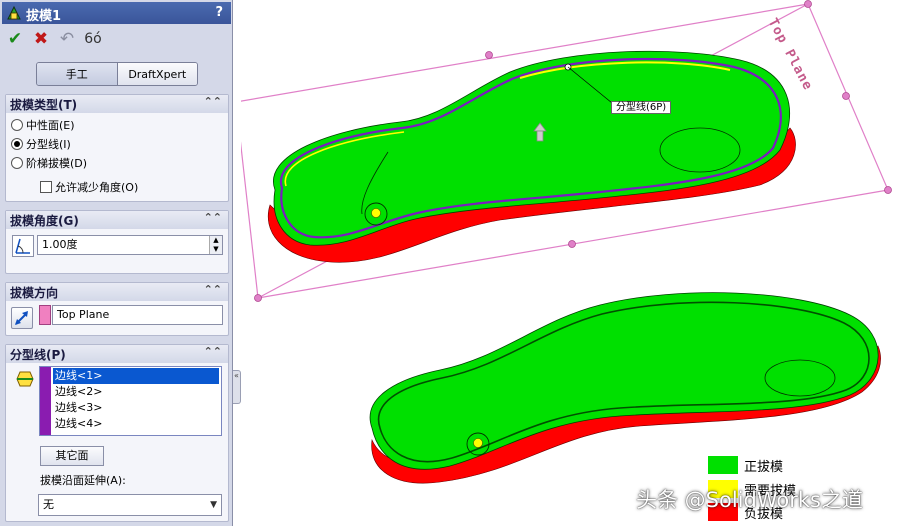 The height and width of the screenshot is (526, 902). I want to click on direction-selection-box: Top Plane, so click(137, 315).